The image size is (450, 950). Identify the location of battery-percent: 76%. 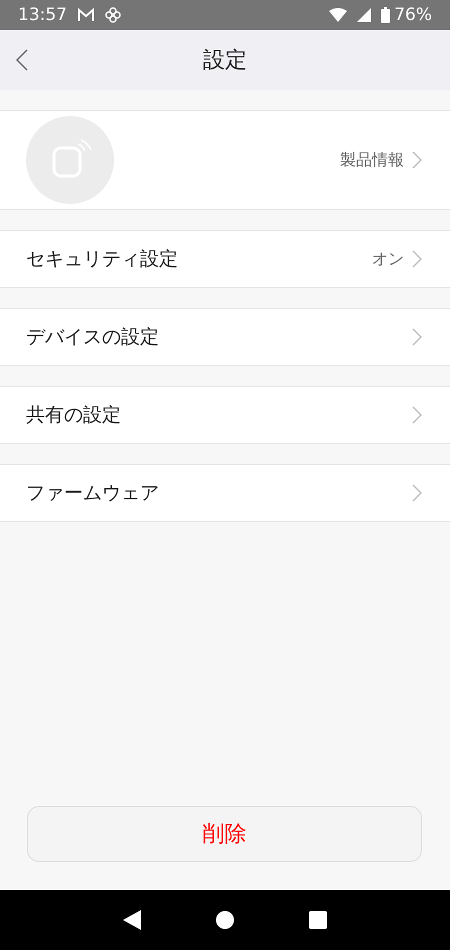
(413, 15).